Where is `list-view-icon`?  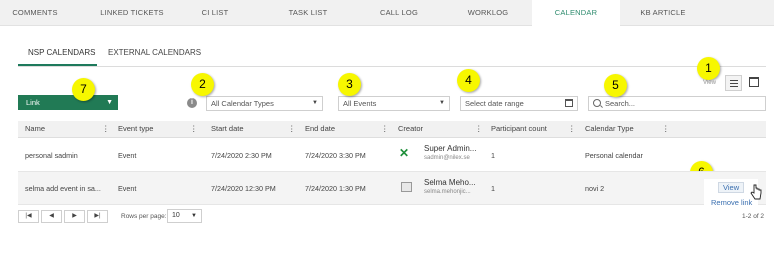
list-view-icon is located at coordinates (733, 83).